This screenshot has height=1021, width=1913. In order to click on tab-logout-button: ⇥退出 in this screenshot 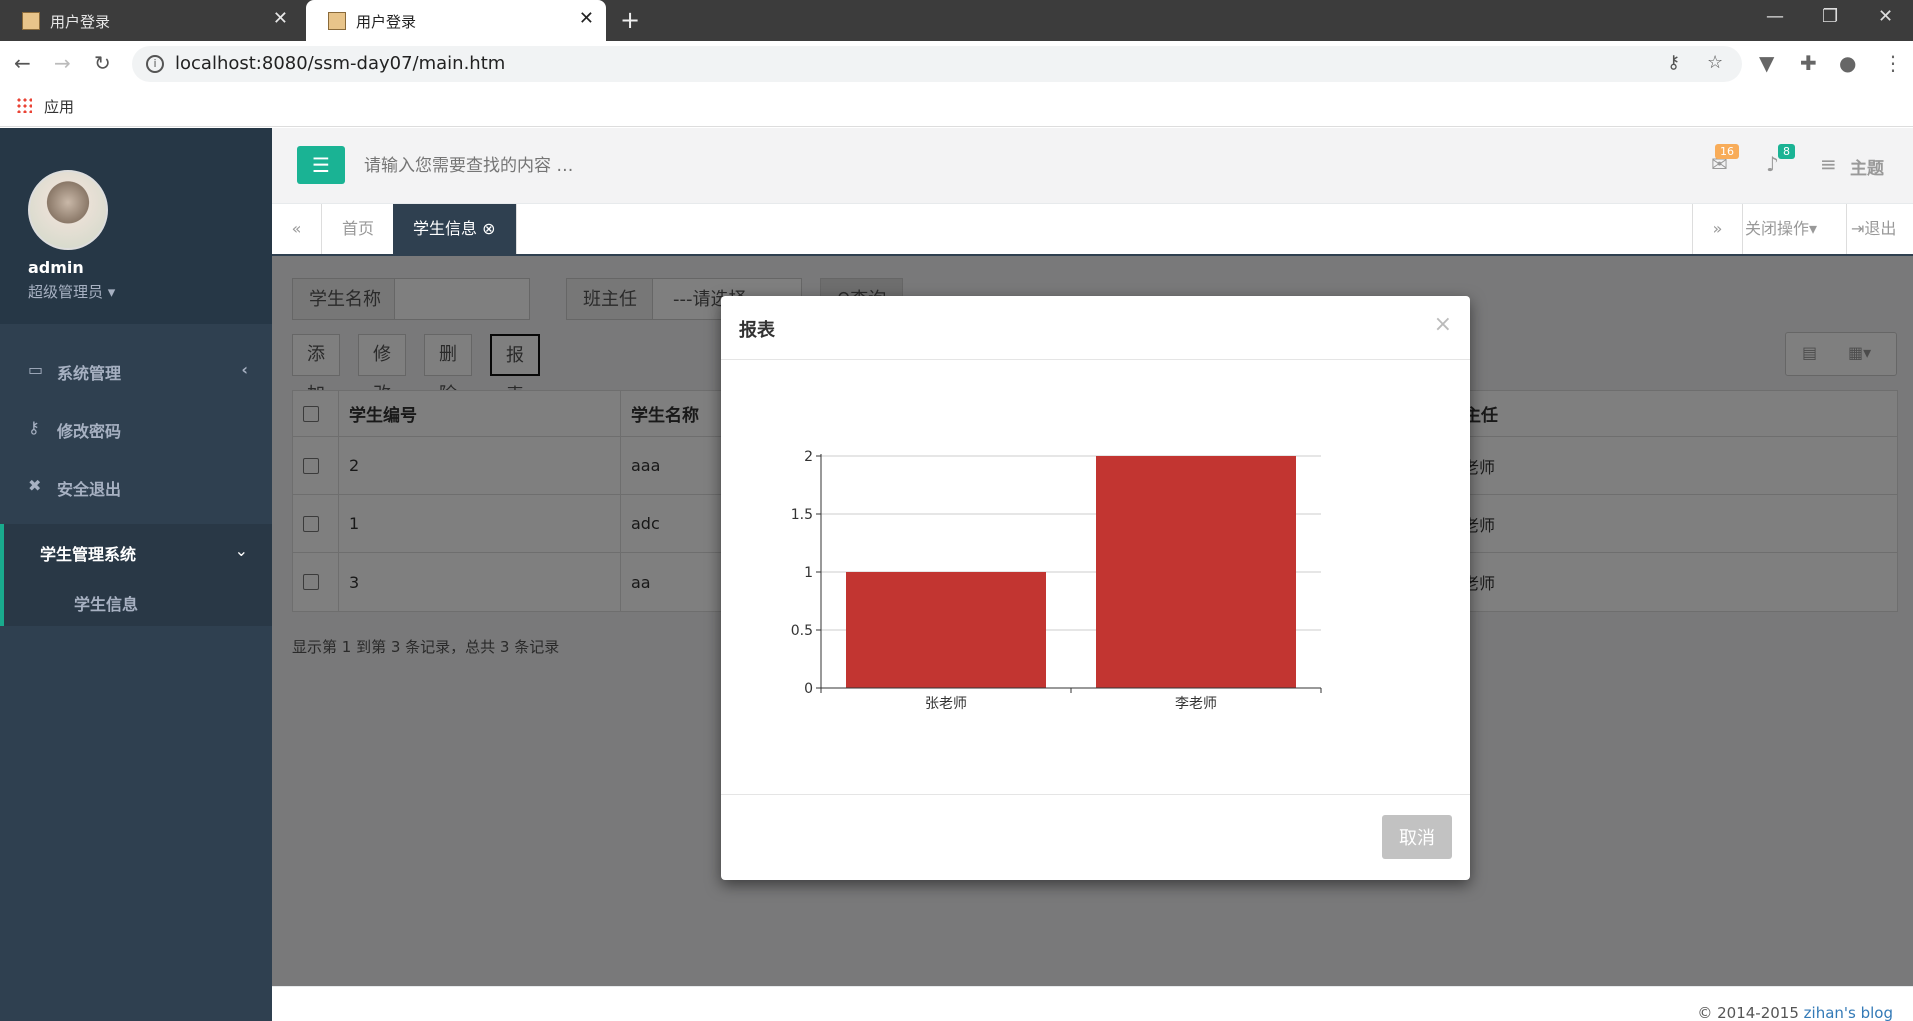, I will do `click(1879, 229)`.